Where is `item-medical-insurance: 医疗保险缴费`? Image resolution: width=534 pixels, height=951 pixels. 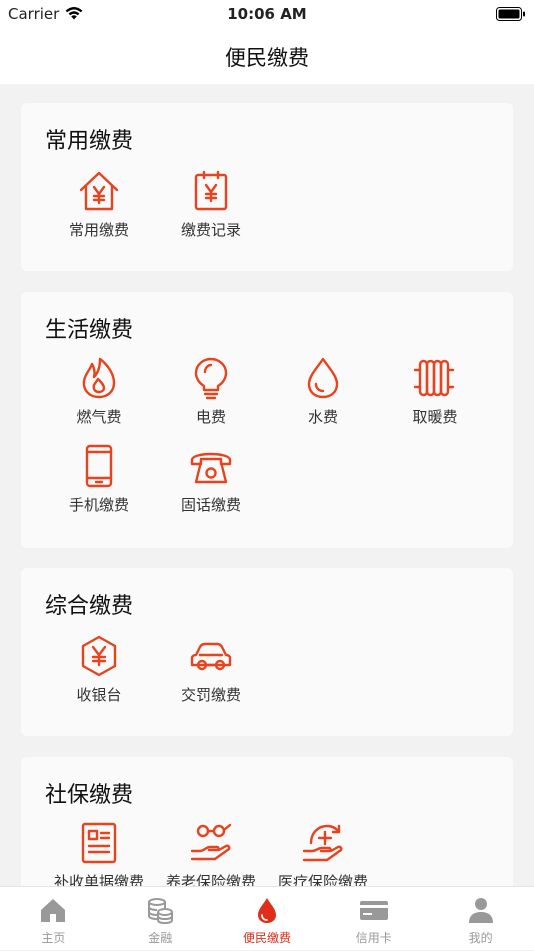
item-medical-insurance: 医疗保险缴费 is located at coordinates (323, 853).